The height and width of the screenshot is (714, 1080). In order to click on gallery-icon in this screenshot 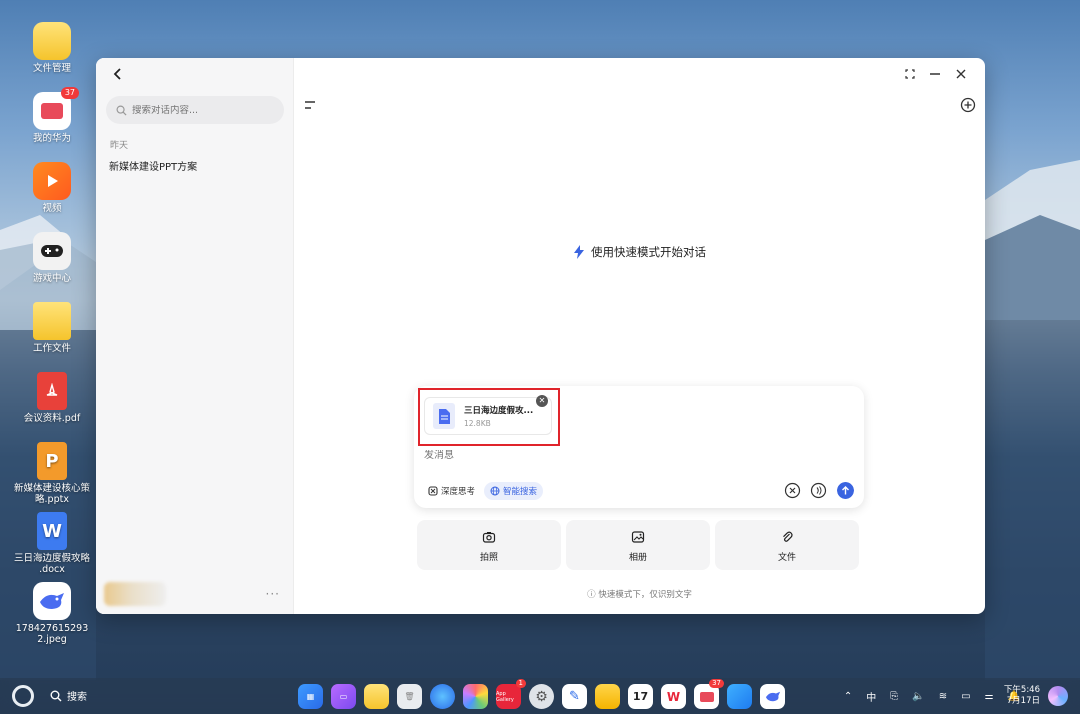, I will do `click(638, 537)`.